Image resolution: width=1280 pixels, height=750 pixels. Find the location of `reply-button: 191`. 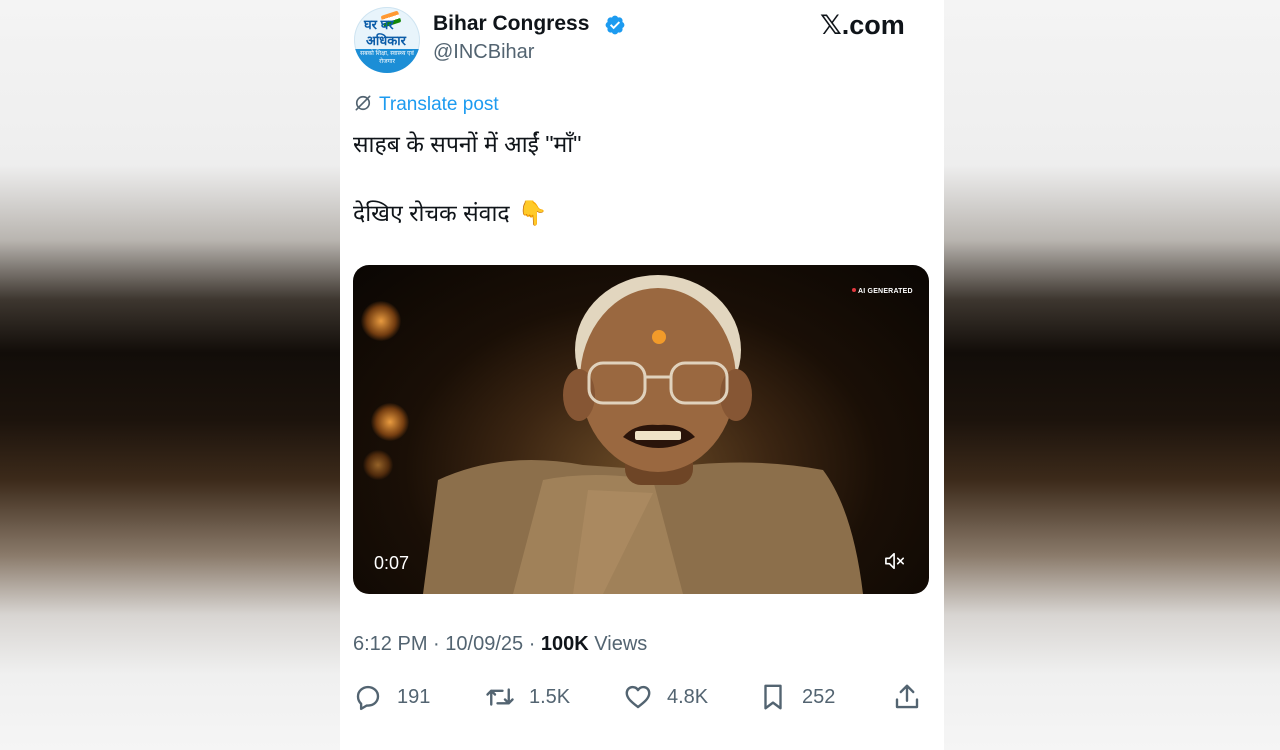

reply-button: 191 is located at coordinates (391, 697).